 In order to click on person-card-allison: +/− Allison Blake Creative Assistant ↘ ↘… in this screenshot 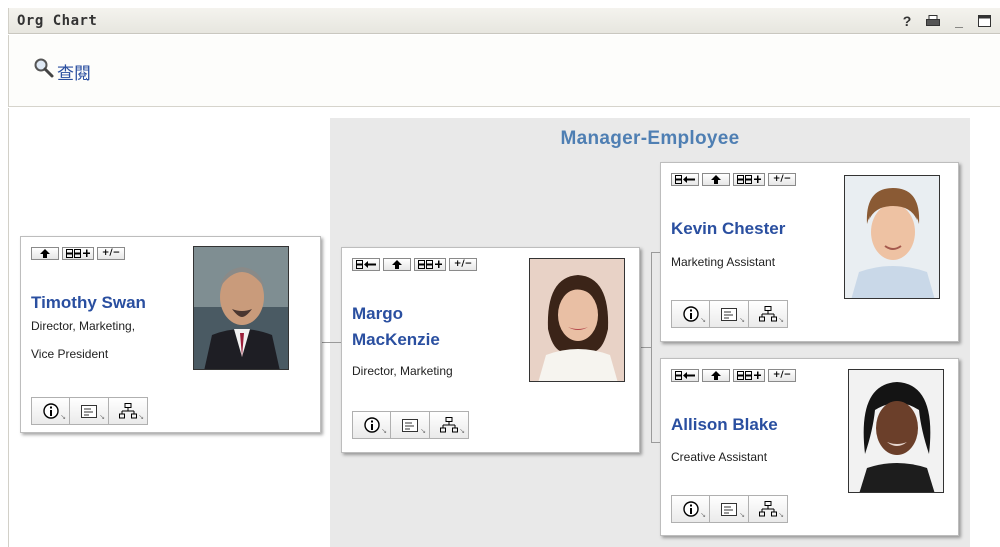, I will do `click(809, 447)`.